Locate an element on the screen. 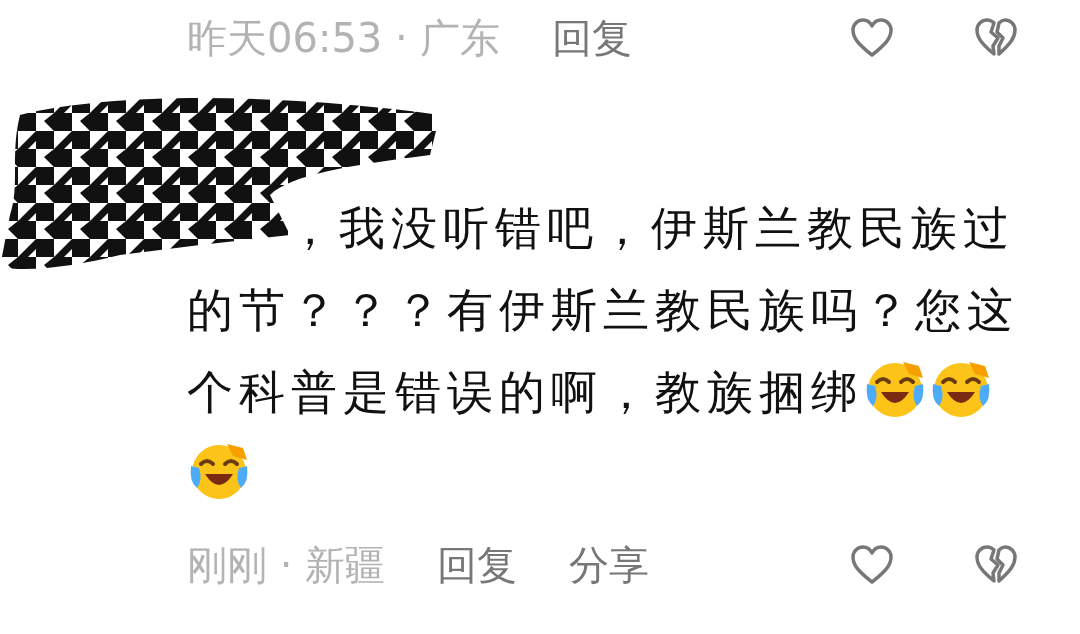  comment-text: 个科普是错误的啊，教族捆绑 is located at coordinates (525, 392).